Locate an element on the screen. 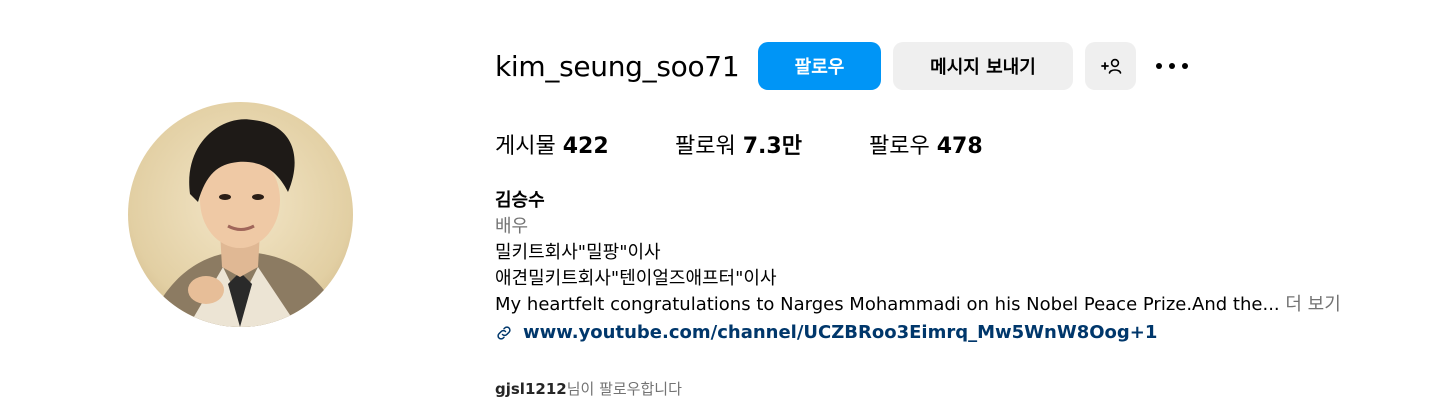 This screenshot has width=1449, height=418. following-count: 팔로우 478 is located at coordinates (926, 147).